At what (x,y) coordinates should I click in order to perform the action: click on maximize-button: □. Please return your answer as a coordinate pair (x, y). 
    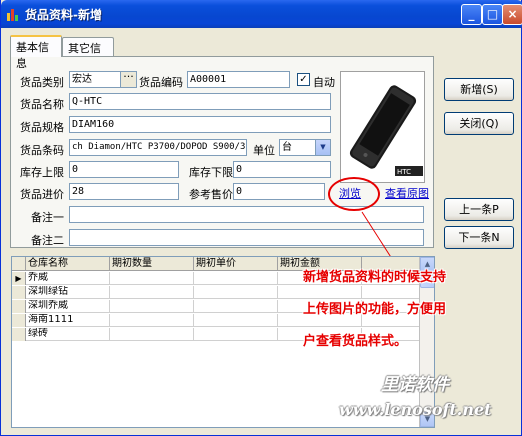
    Looking at the image, I should click on (492, 14).